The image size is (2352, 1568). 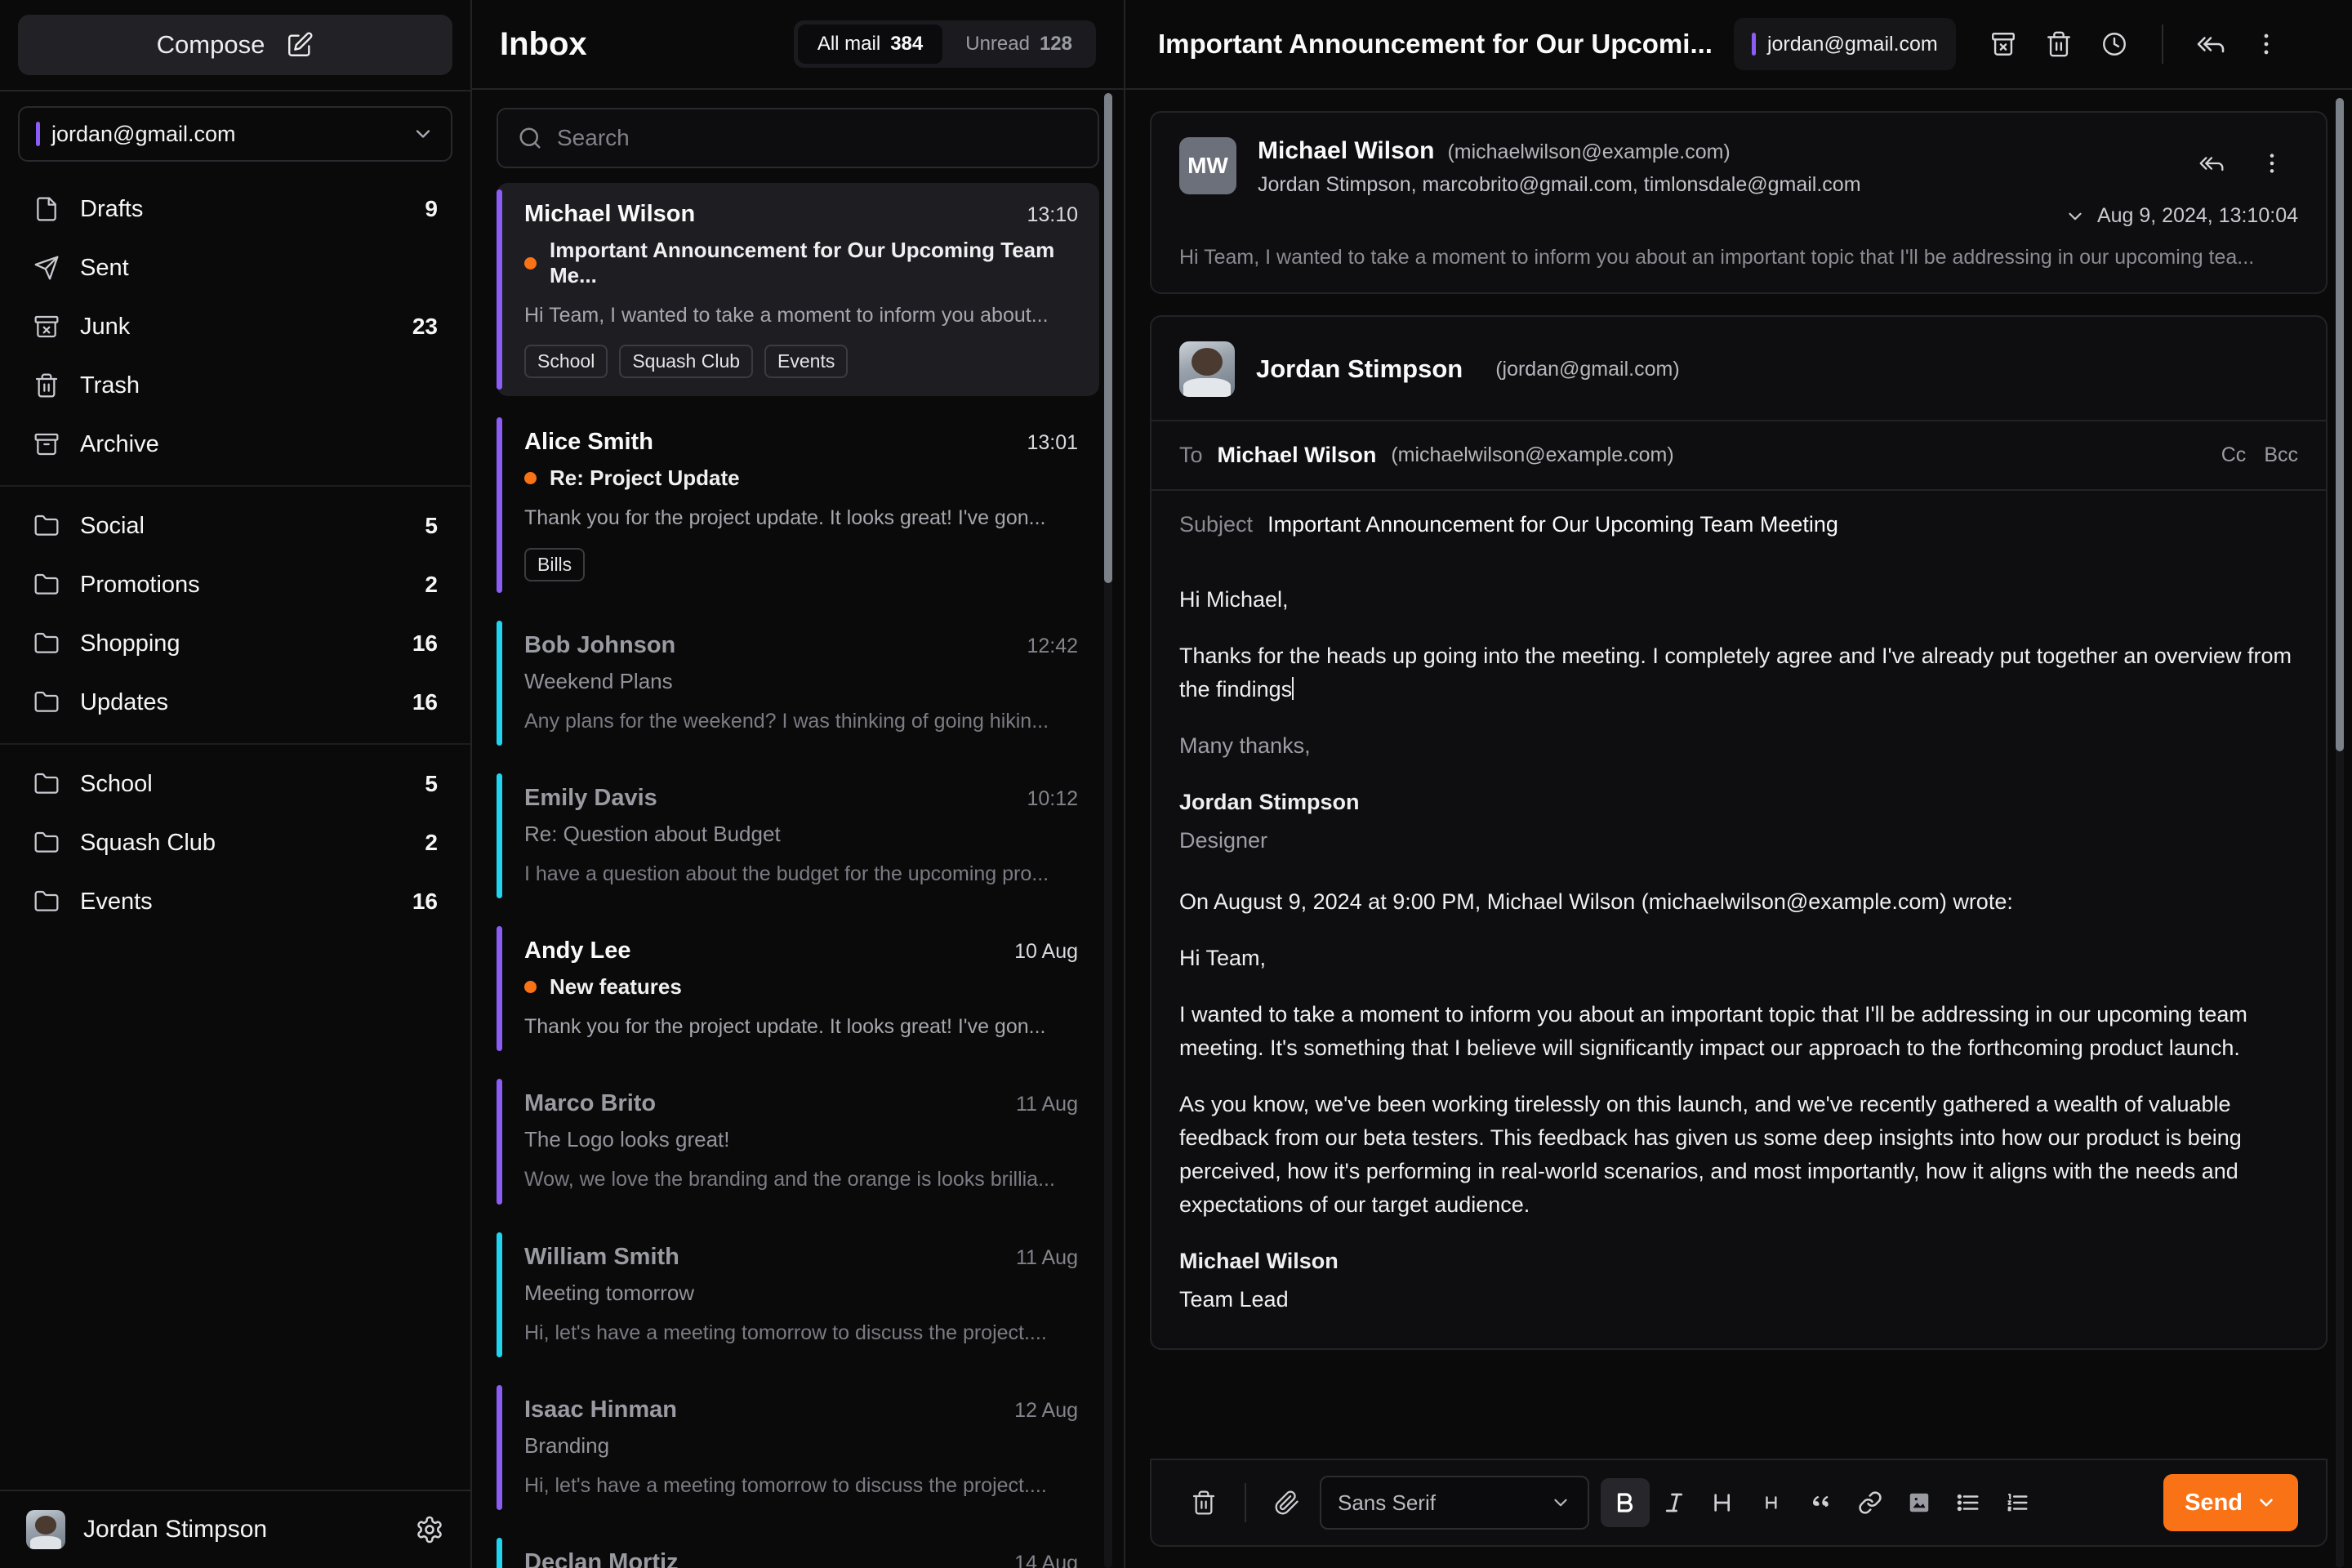 I want to click on sidebar-item-label: School, so click(x=116, y=783).